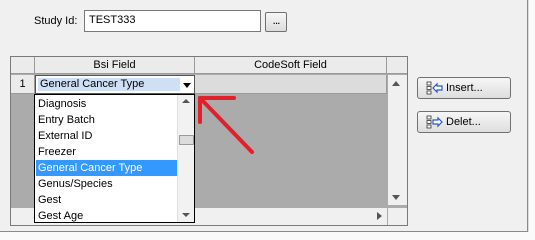  I want to click on dropdown-option-selected: General Cancer Type, so click(108, 168).